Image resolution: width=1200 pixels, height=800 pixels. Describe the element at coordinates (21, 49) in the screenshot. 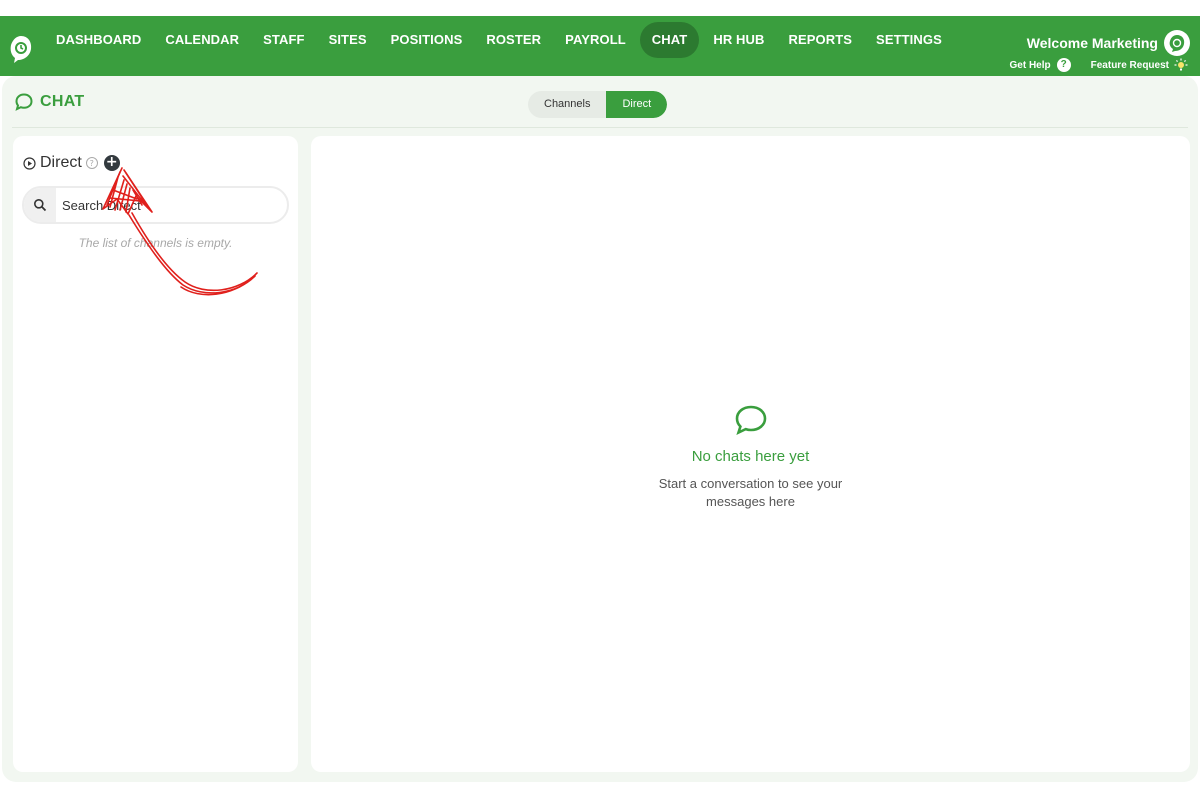

I see `logo-icon` at that location.